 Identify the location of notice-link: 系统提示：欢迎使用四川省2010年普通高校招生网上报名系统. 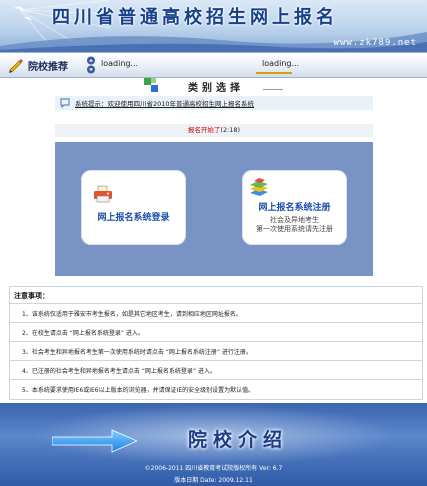
(164, 103).